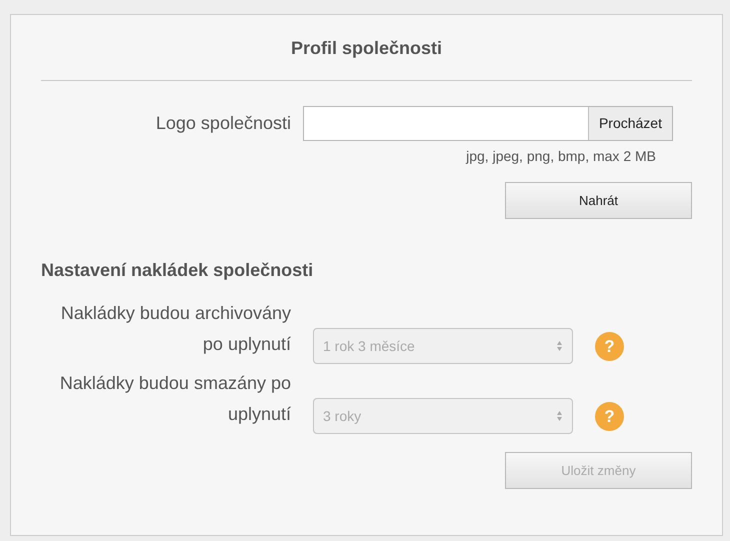 Image resolution: width=730 pixels, height=541 pixels. I want to click on setting-label: Nakládky budou smazány po uplynutí, so click(174, 399).